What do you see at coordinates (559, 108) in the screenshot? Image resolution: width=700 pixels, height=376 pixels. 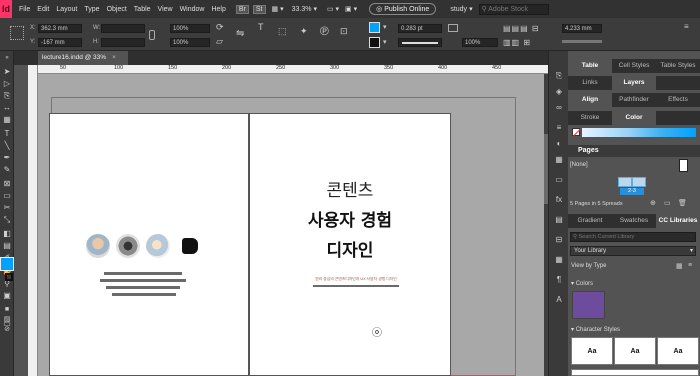 I see `links-panel-icon: ∞` at bounding box center [559, 108].